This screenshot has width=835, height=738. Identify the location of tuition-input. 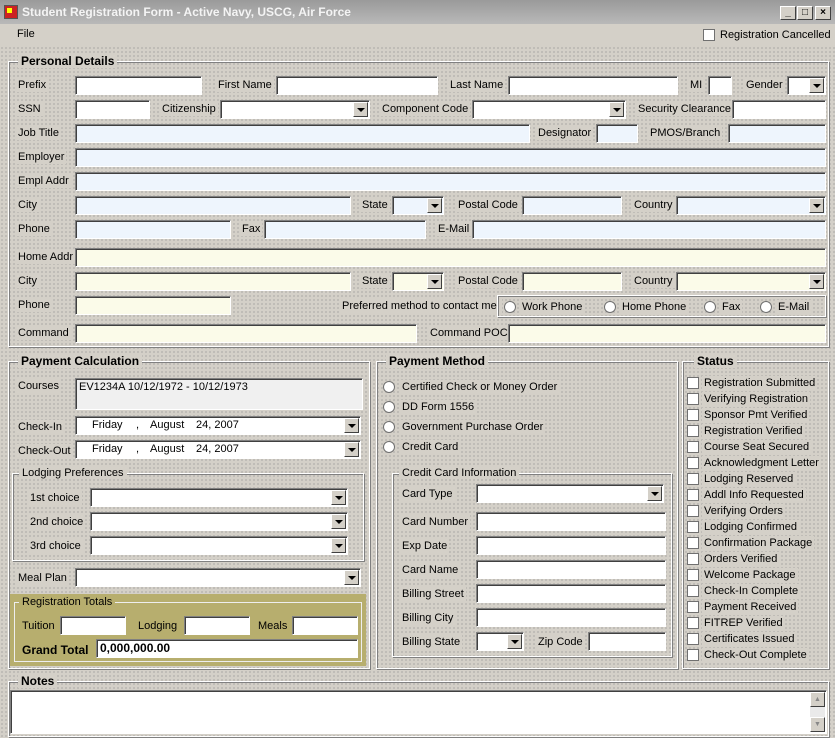
(93, 625).